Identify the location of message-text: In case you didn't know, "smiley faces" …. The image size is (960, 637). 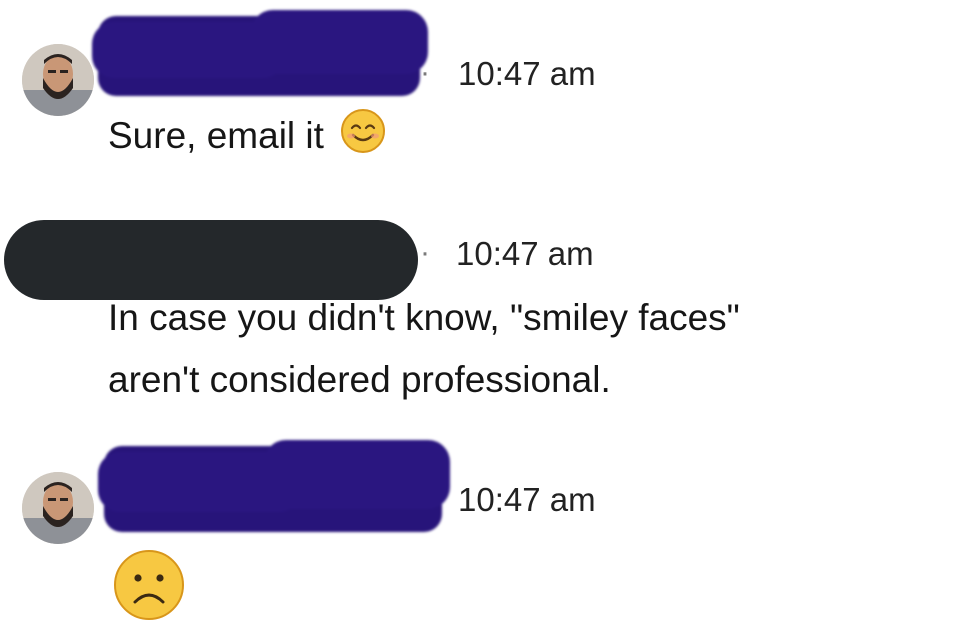
(424, 349).